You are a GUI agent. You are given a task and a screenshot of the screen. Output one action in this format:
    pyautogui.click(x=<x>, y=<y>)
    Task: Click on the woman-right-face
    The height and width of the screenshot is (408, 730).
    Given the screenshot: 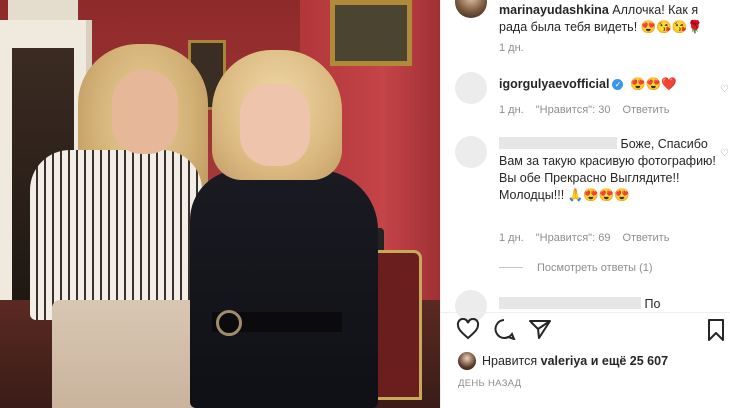 What is the action you would take?
    pyautogui.click(x=275, y=125)
    